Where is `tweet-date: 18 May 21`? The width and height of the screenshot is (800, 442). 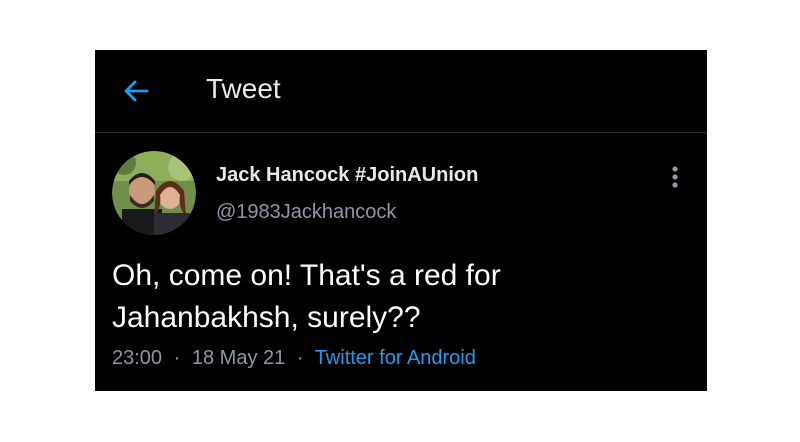
tweet-date: 18 May 21 is located at coordinates (238, 358).